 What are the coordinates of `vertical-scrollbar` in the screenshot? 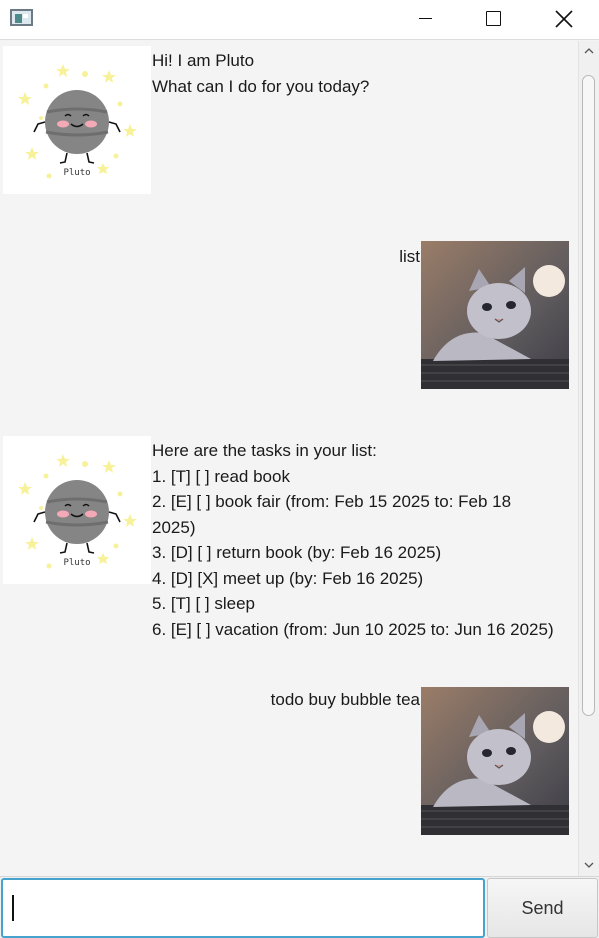 It's located at (588, 458).